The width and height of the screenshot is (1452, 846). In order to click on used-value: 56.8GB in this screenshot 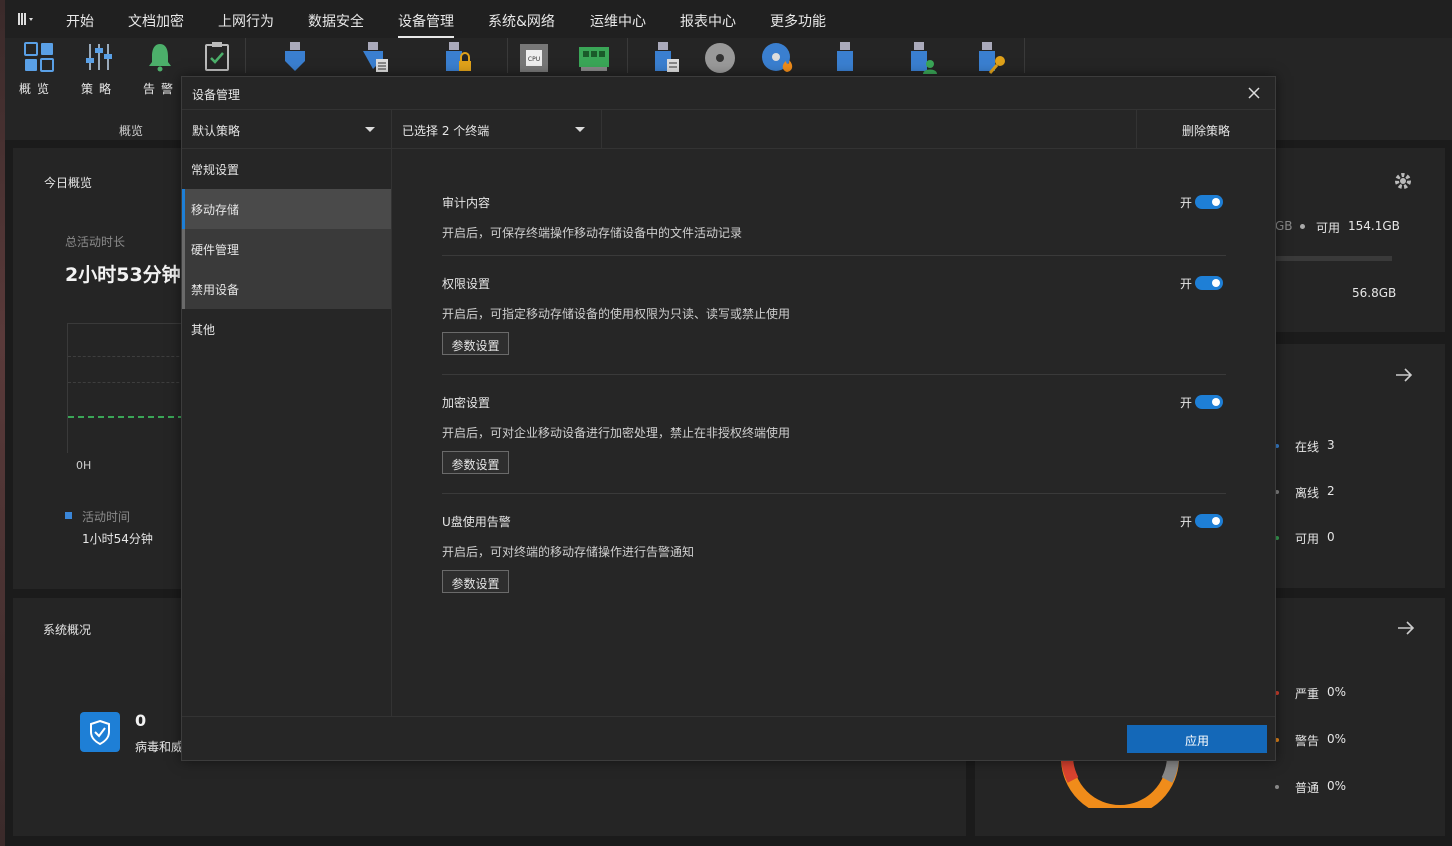, I will do `click(1374, 293)`.